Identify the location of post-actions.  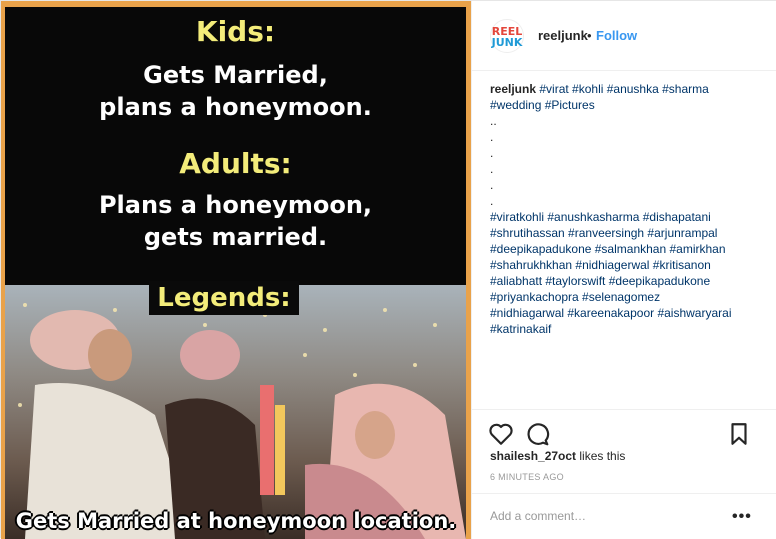
(624, 429).